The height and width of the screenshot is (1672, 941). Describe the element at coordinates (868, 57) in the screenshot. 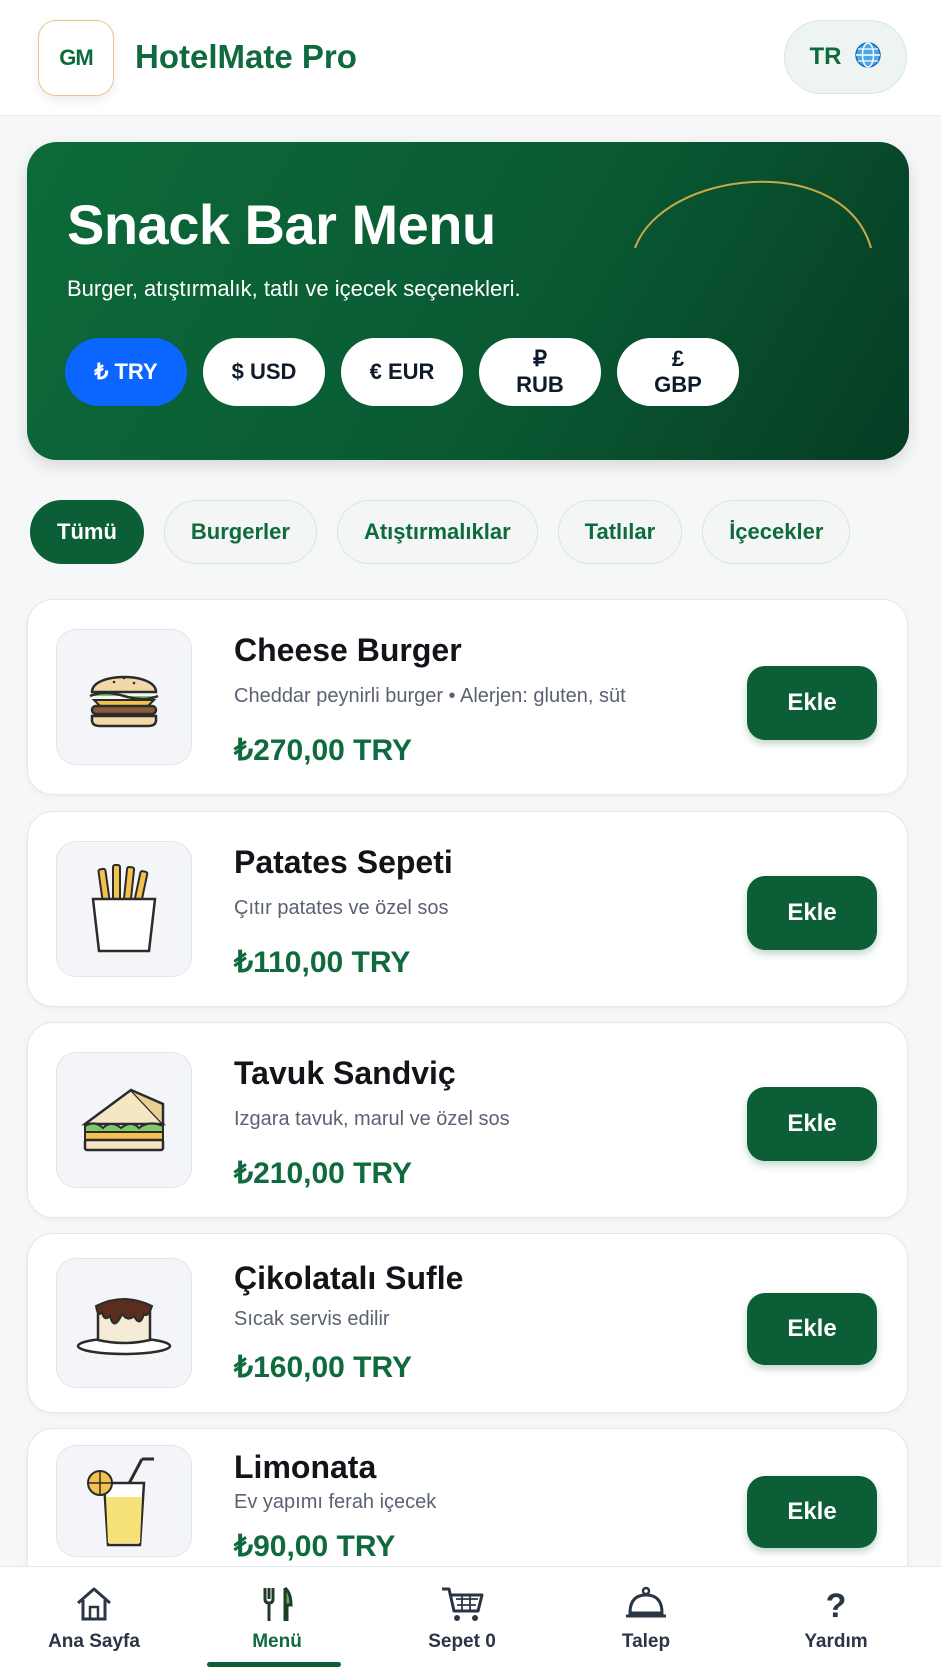

I see `globe-icon` at that location.